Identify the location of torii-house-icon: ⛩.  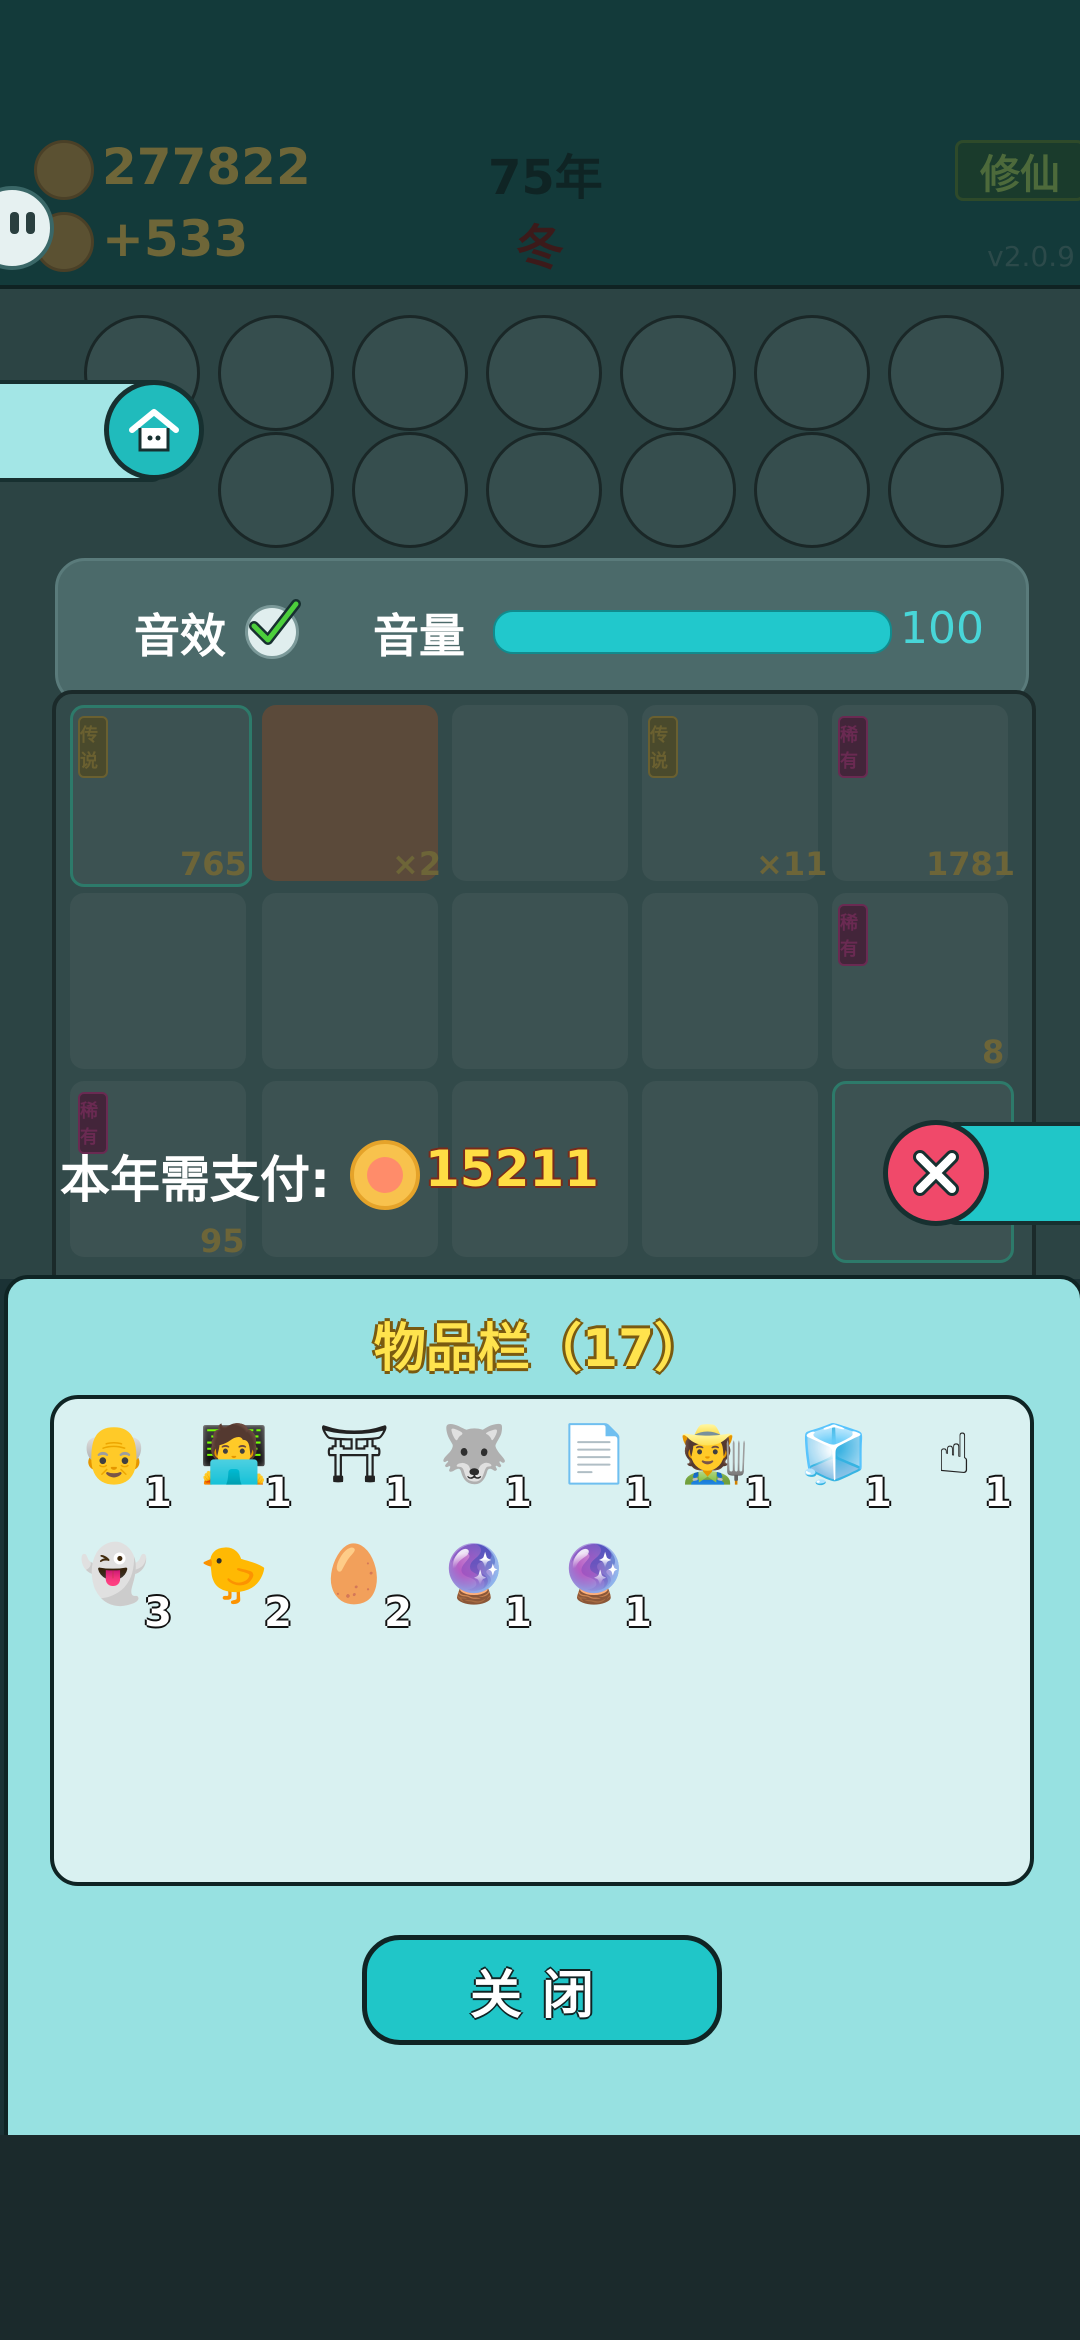
(354, 1454).